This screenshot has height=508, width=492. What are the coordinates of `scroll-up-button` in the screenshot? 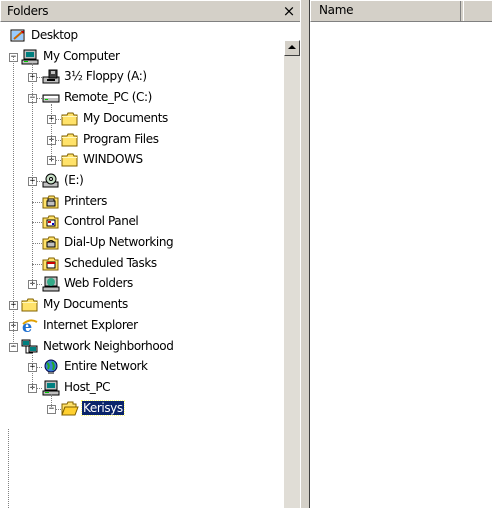 It's located at (292, 48).